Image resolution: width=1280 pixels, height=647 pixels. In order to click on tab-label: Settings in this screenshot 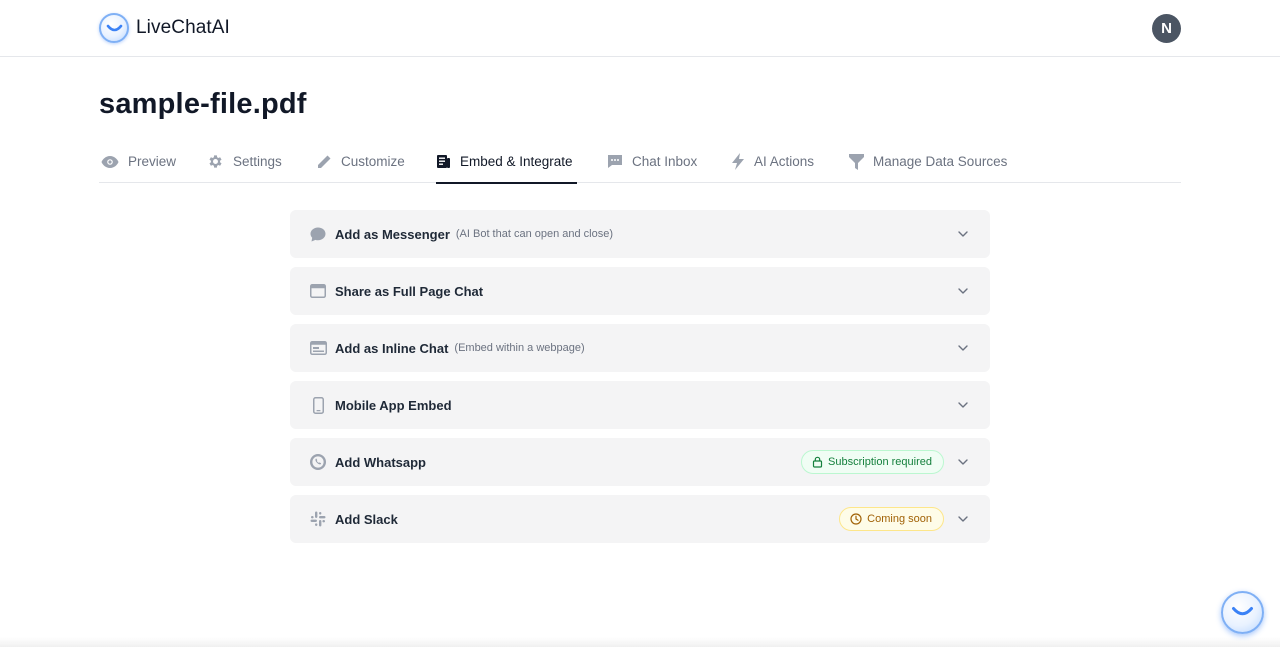, I will do `click(257, 161)`.